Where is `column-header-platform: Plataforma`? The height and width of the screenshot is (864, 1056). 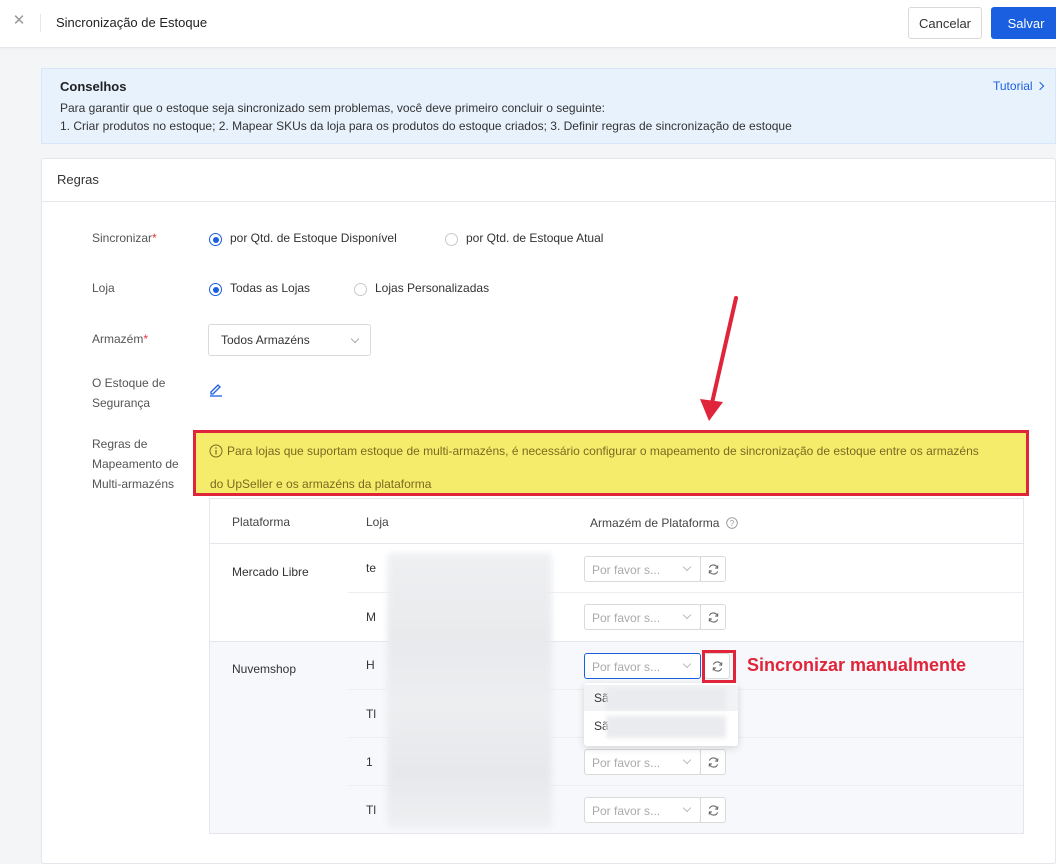 column-header-platform: Plataforma is located at coordinates (261, 522).